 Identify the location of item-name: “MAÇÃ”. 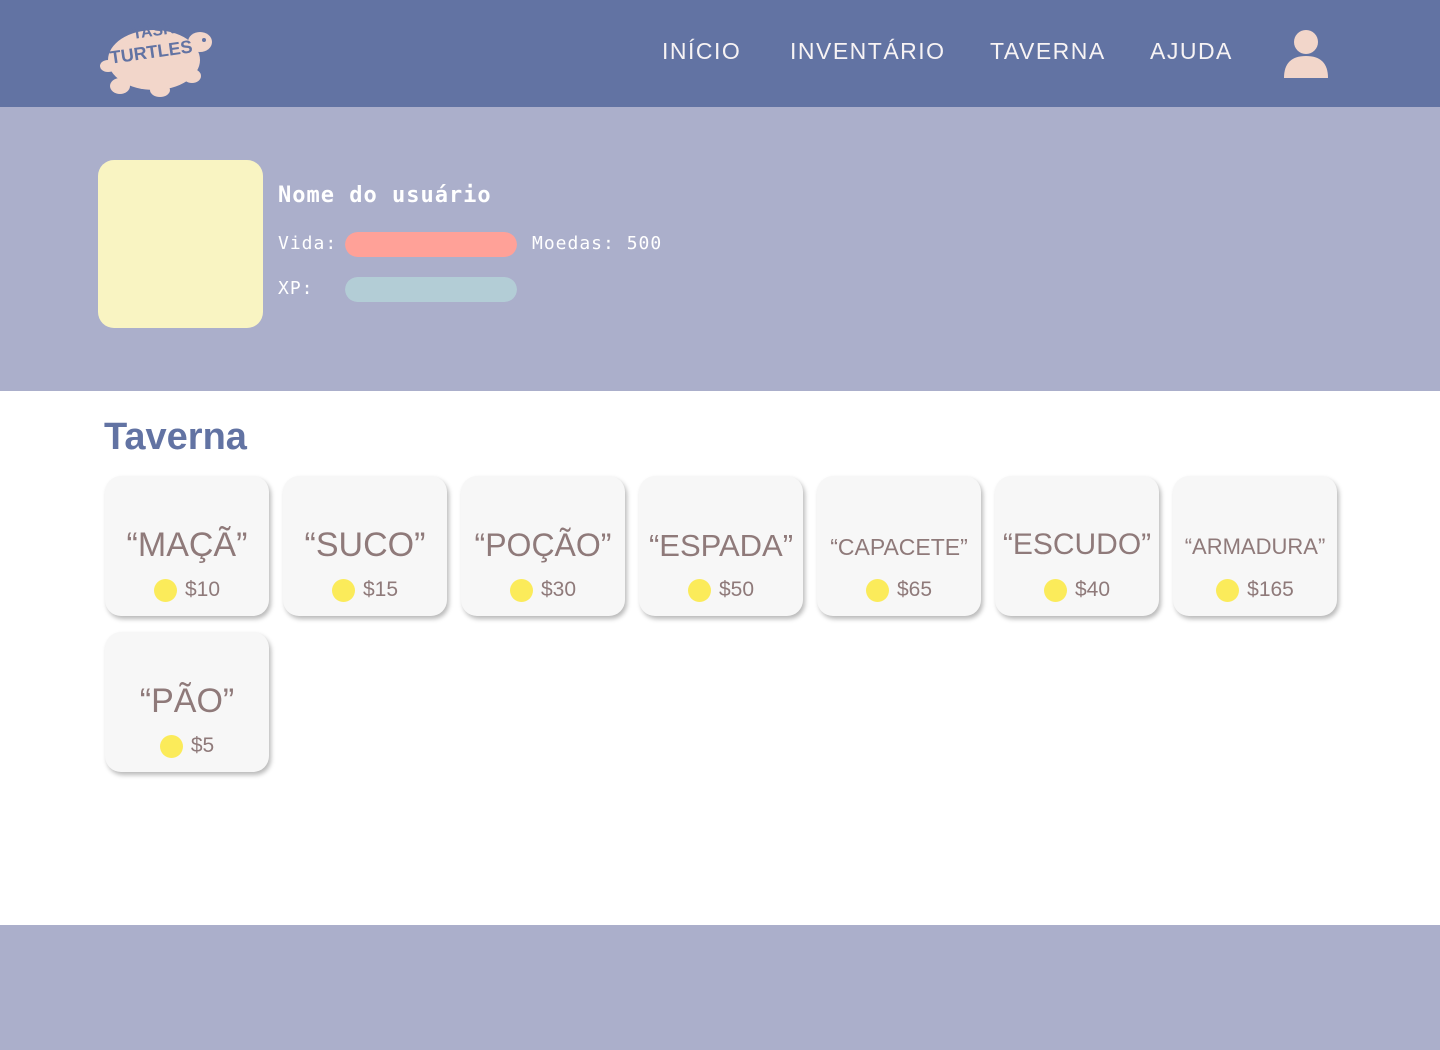
(187, 545).